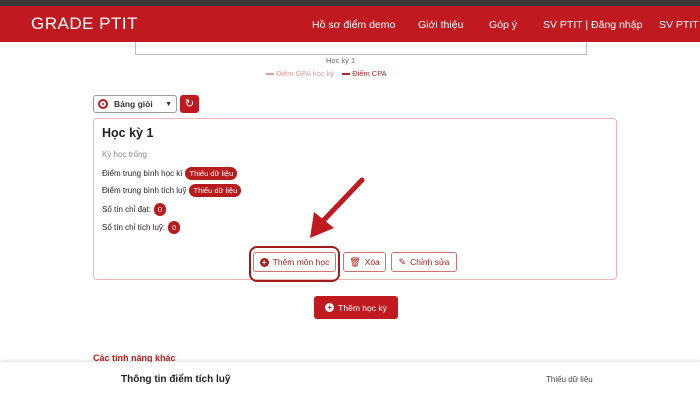 This screenshot has height=394, width=700. I want to click on stat-credits-cumulative: Số tín chỉ tích luỹ: 0, so click(141, 227).